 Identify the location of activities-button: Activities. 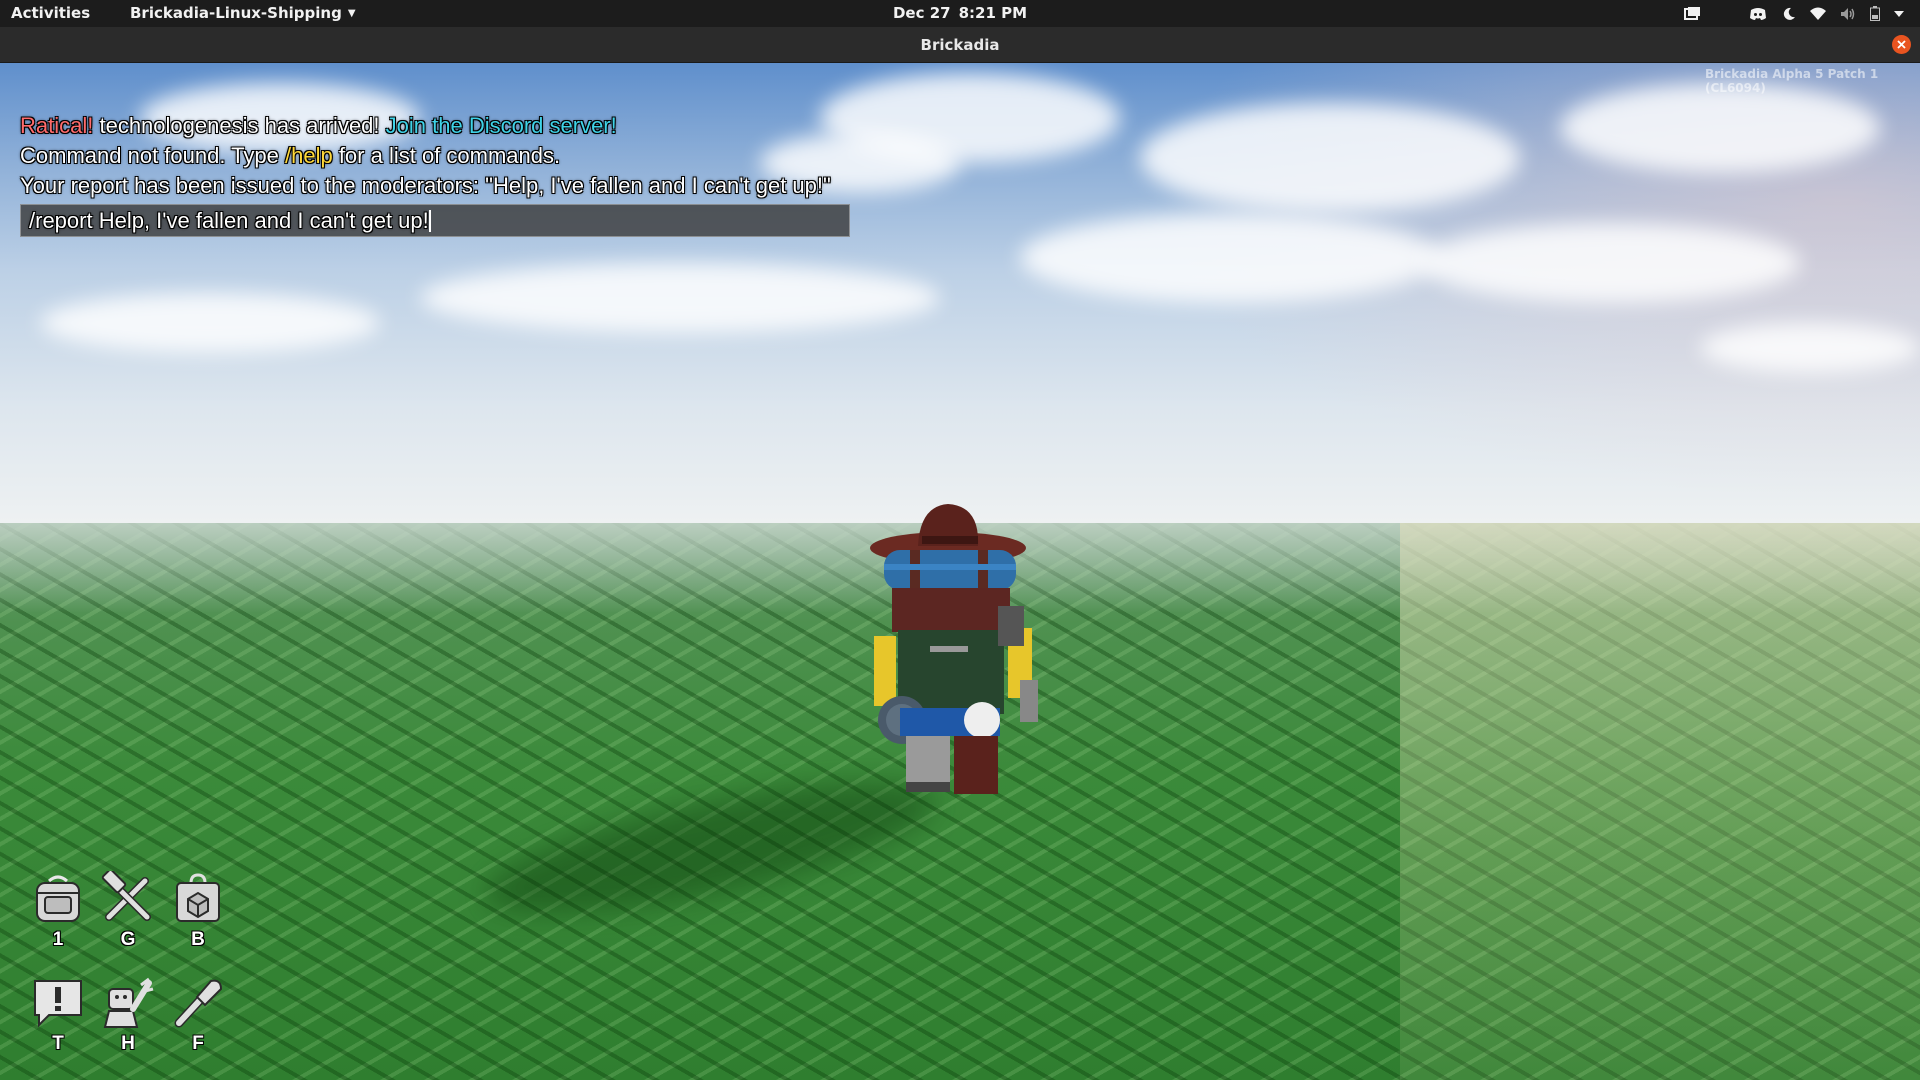
(50, 13).